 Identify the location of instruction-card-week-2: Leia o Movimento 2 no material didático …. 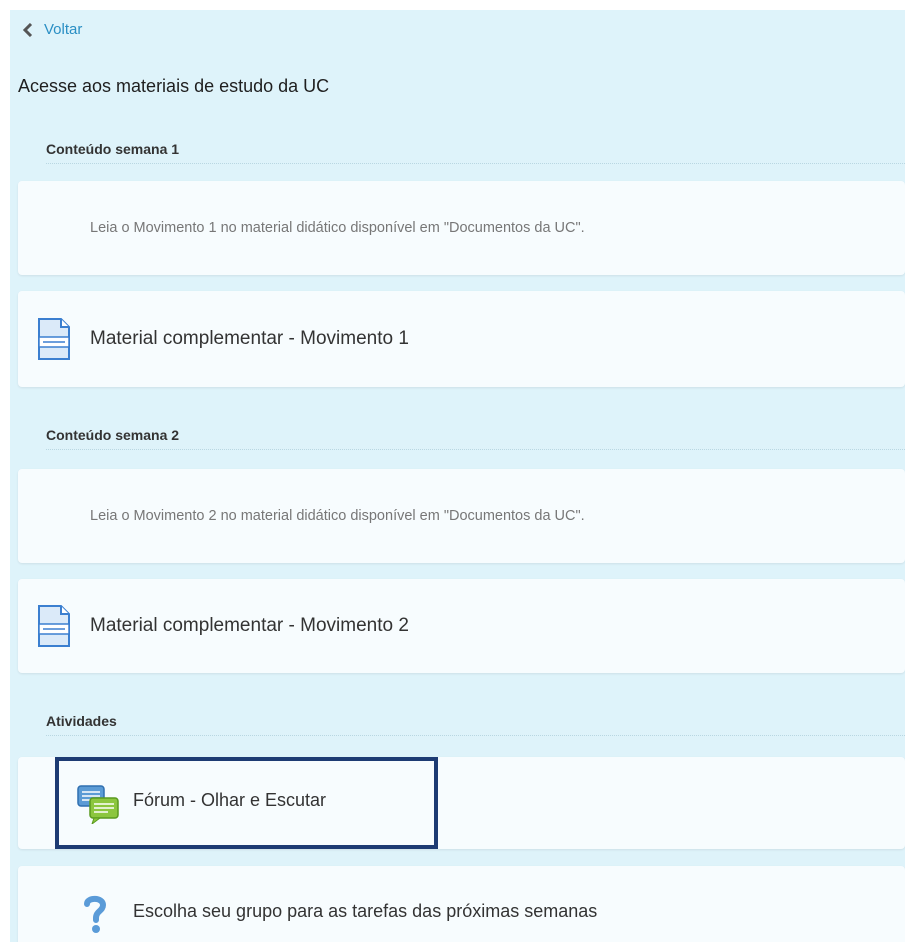
(461, 516).